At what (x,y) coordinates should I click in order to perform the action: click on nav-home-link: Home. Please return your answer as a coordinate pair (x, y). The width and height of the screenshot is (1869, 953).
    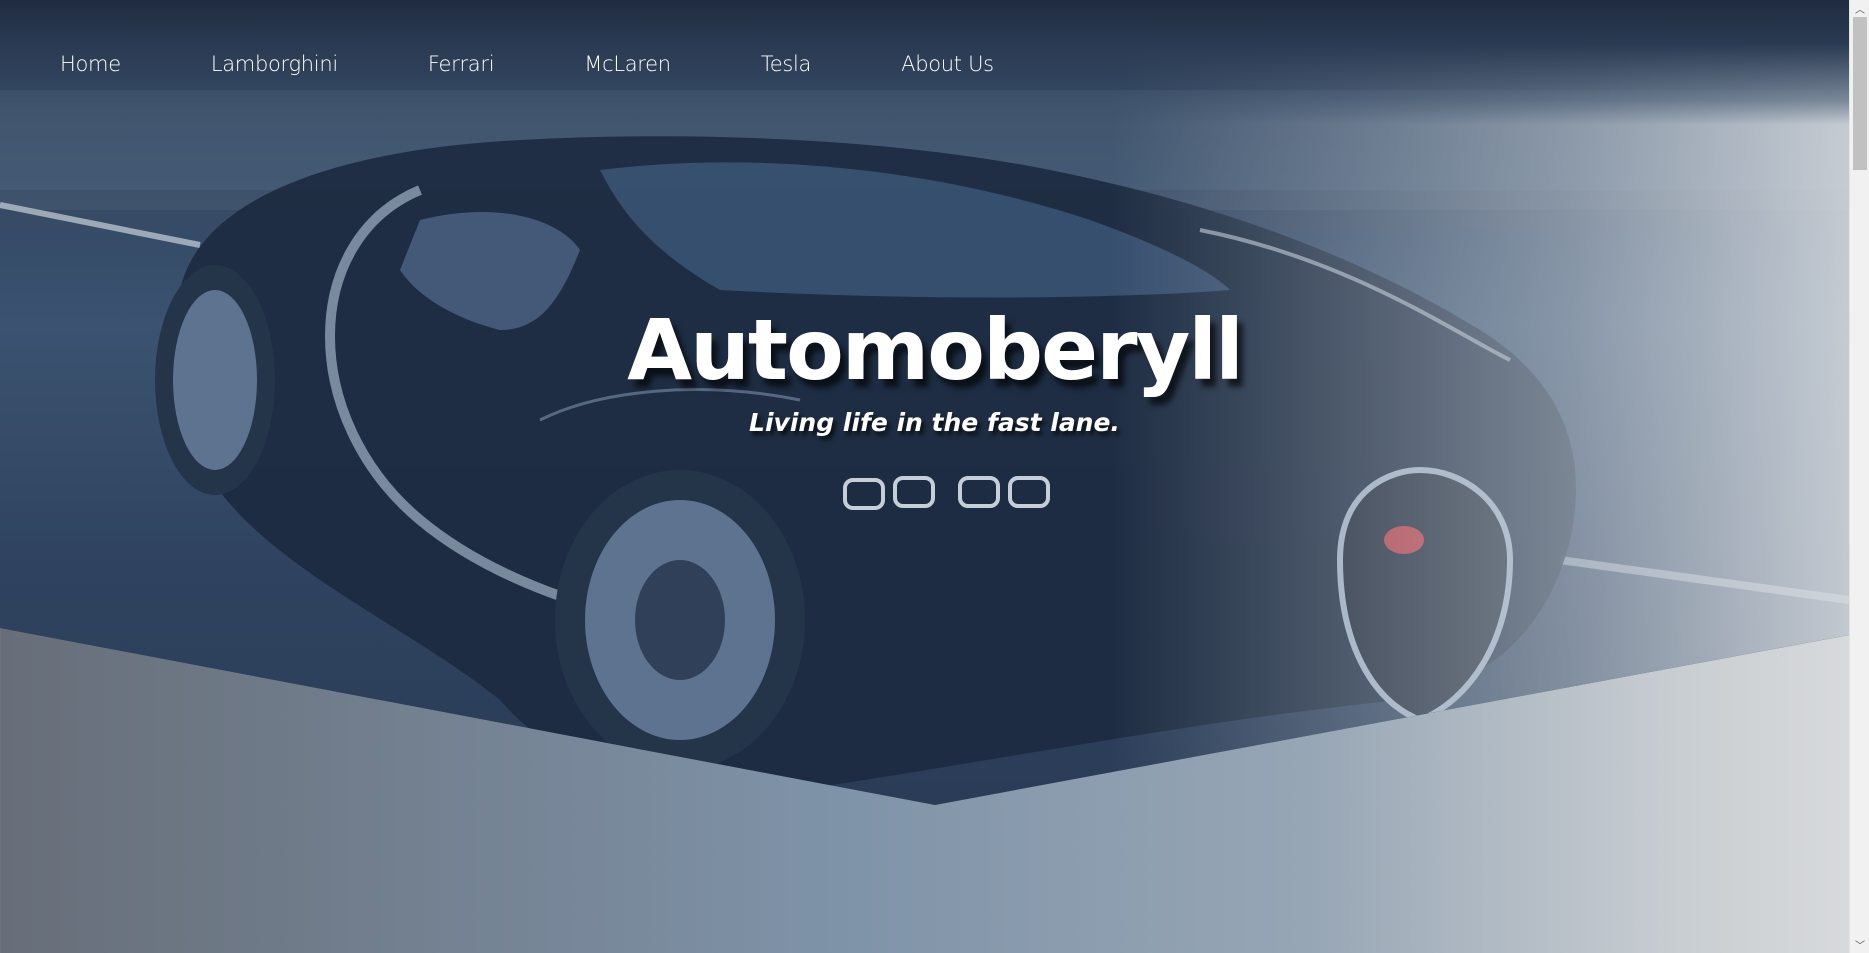
    Looking at the image, I should click on (90, 64).